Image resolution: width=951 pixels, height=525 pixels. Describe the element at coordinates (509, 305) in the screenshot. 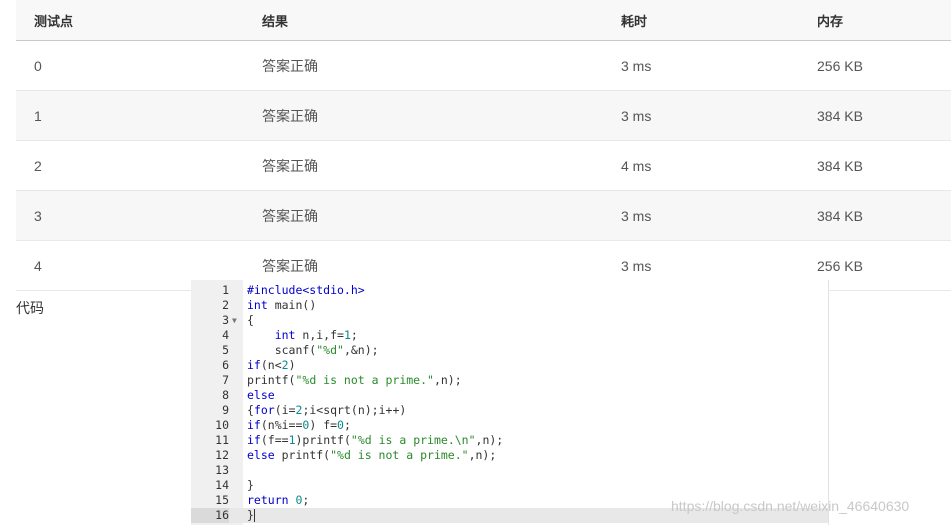

I see `code-line: 2 int main()` at that location.